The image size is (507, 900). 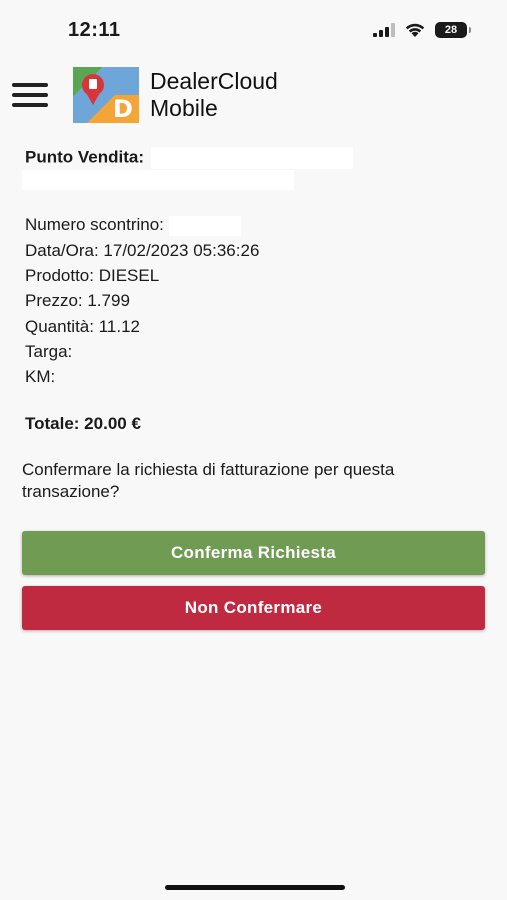 I want to click on home-indicator, so click(x=255, y=887).